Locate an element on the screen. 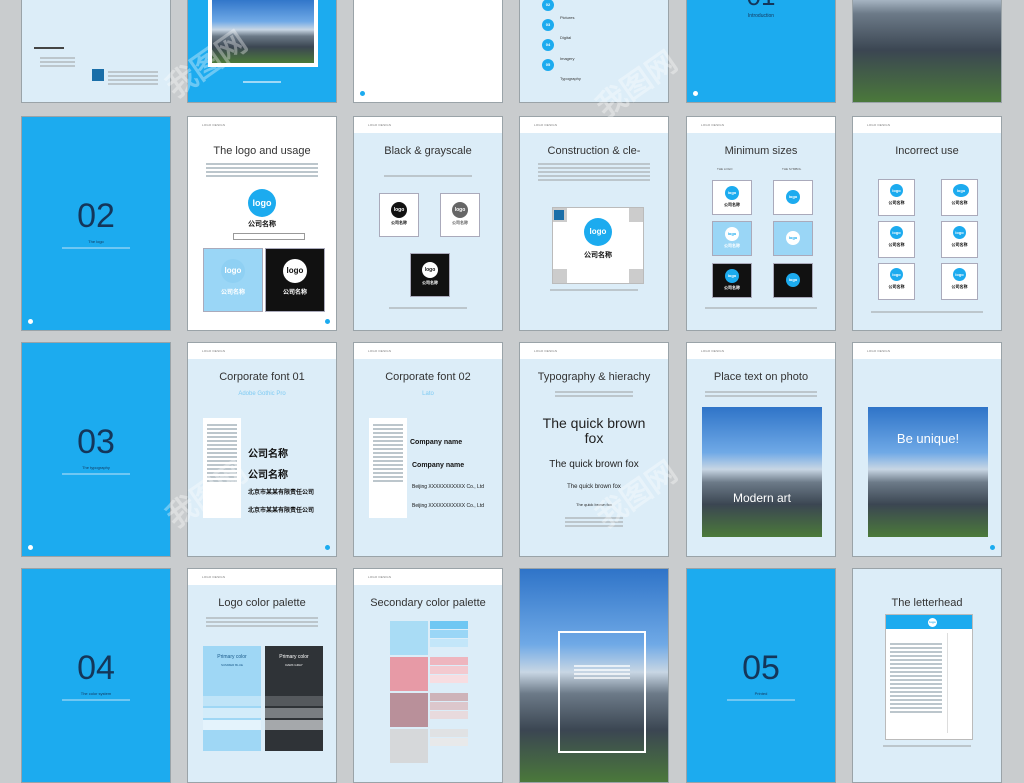 This screenshot has height=783, width=1024. font-name: Lato is located at coordinates (428, 394).